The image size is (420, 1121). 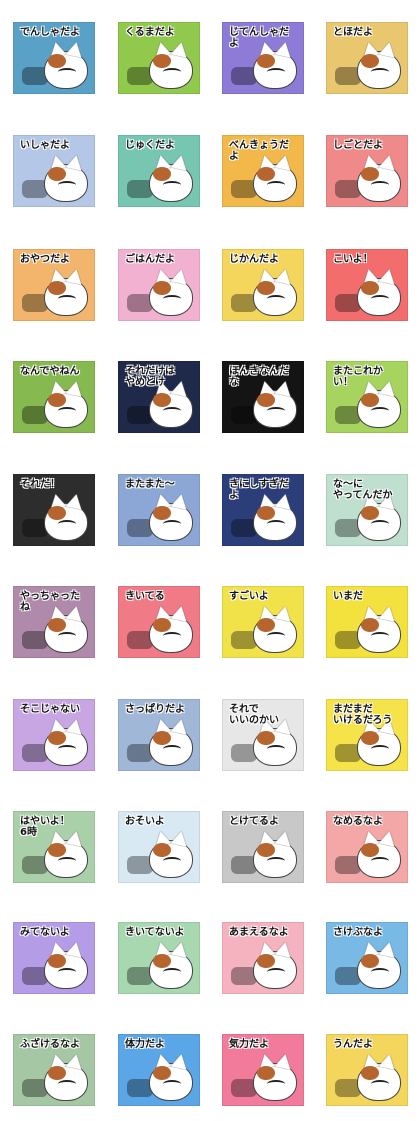 I want to click on sticker-caption: うんだよ, so click(x=353, y=1044).